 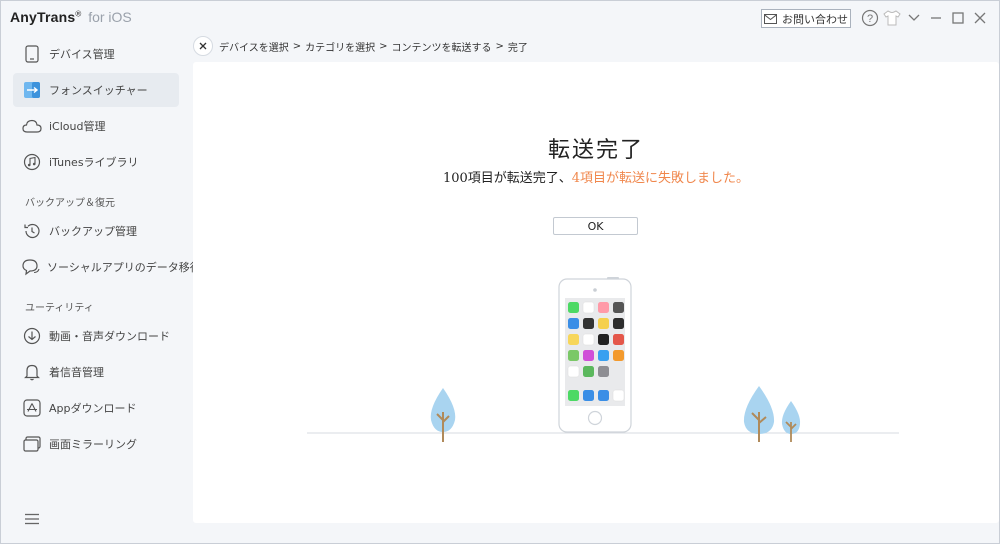 What do you see at coordinates (32, 90) in the screenshot?
I see `phone-switcher-icon` at bounding box center [32, 90].